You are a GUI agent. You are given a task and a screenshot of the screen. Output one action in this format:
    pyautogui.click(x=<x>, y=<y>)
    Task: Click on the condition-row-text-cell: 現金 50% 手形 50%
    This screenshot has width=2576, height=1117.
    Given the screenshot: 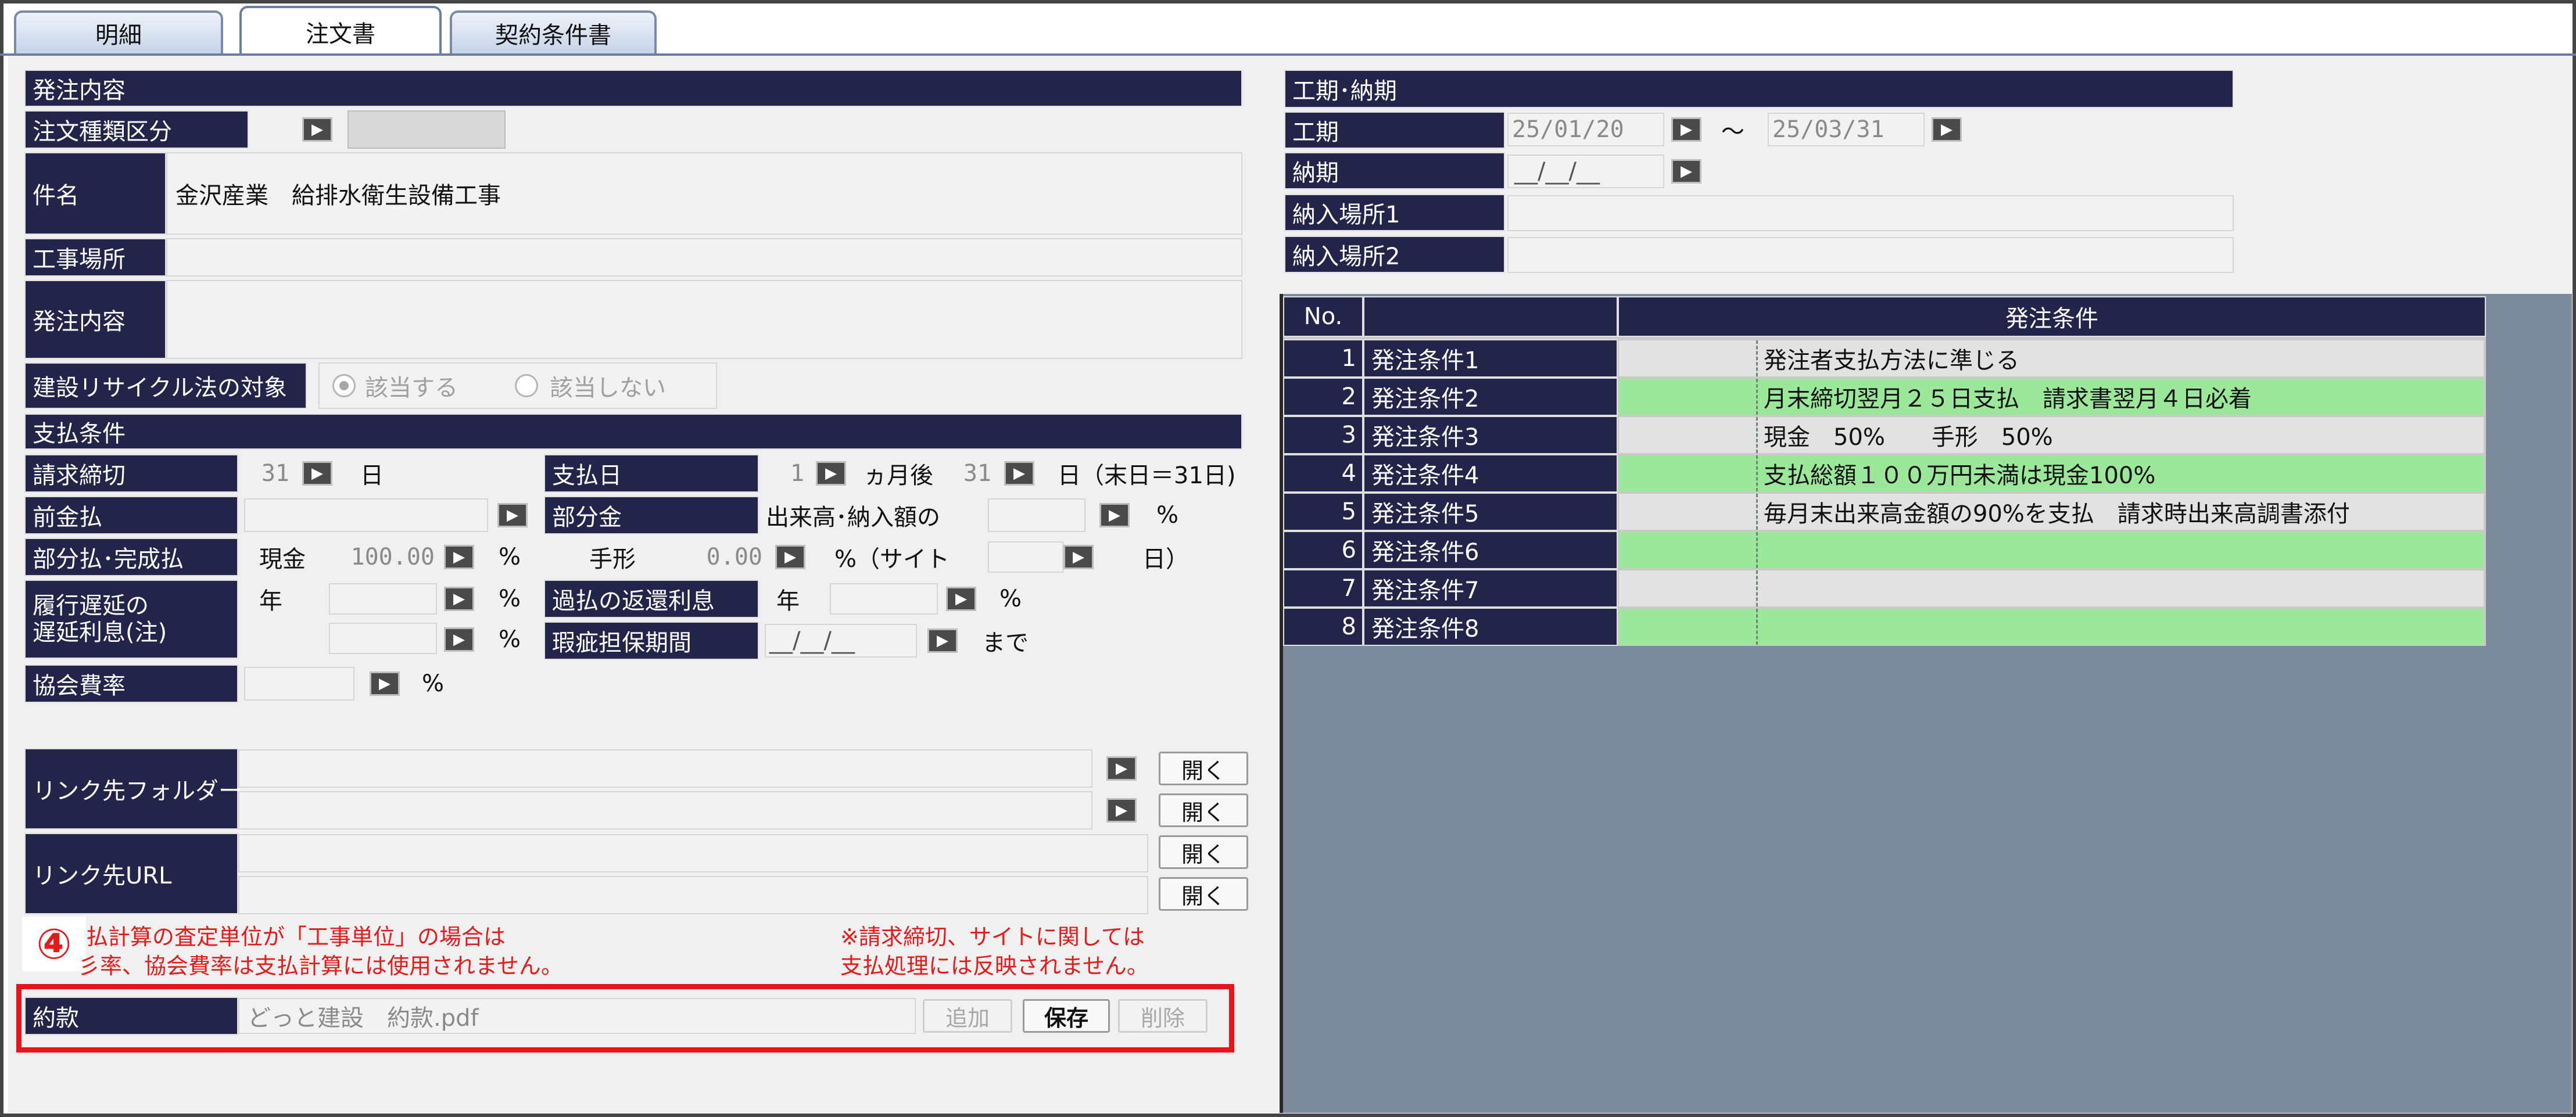 What is the action you would take?
    pyautogui.click(x=2120, y=435)
    